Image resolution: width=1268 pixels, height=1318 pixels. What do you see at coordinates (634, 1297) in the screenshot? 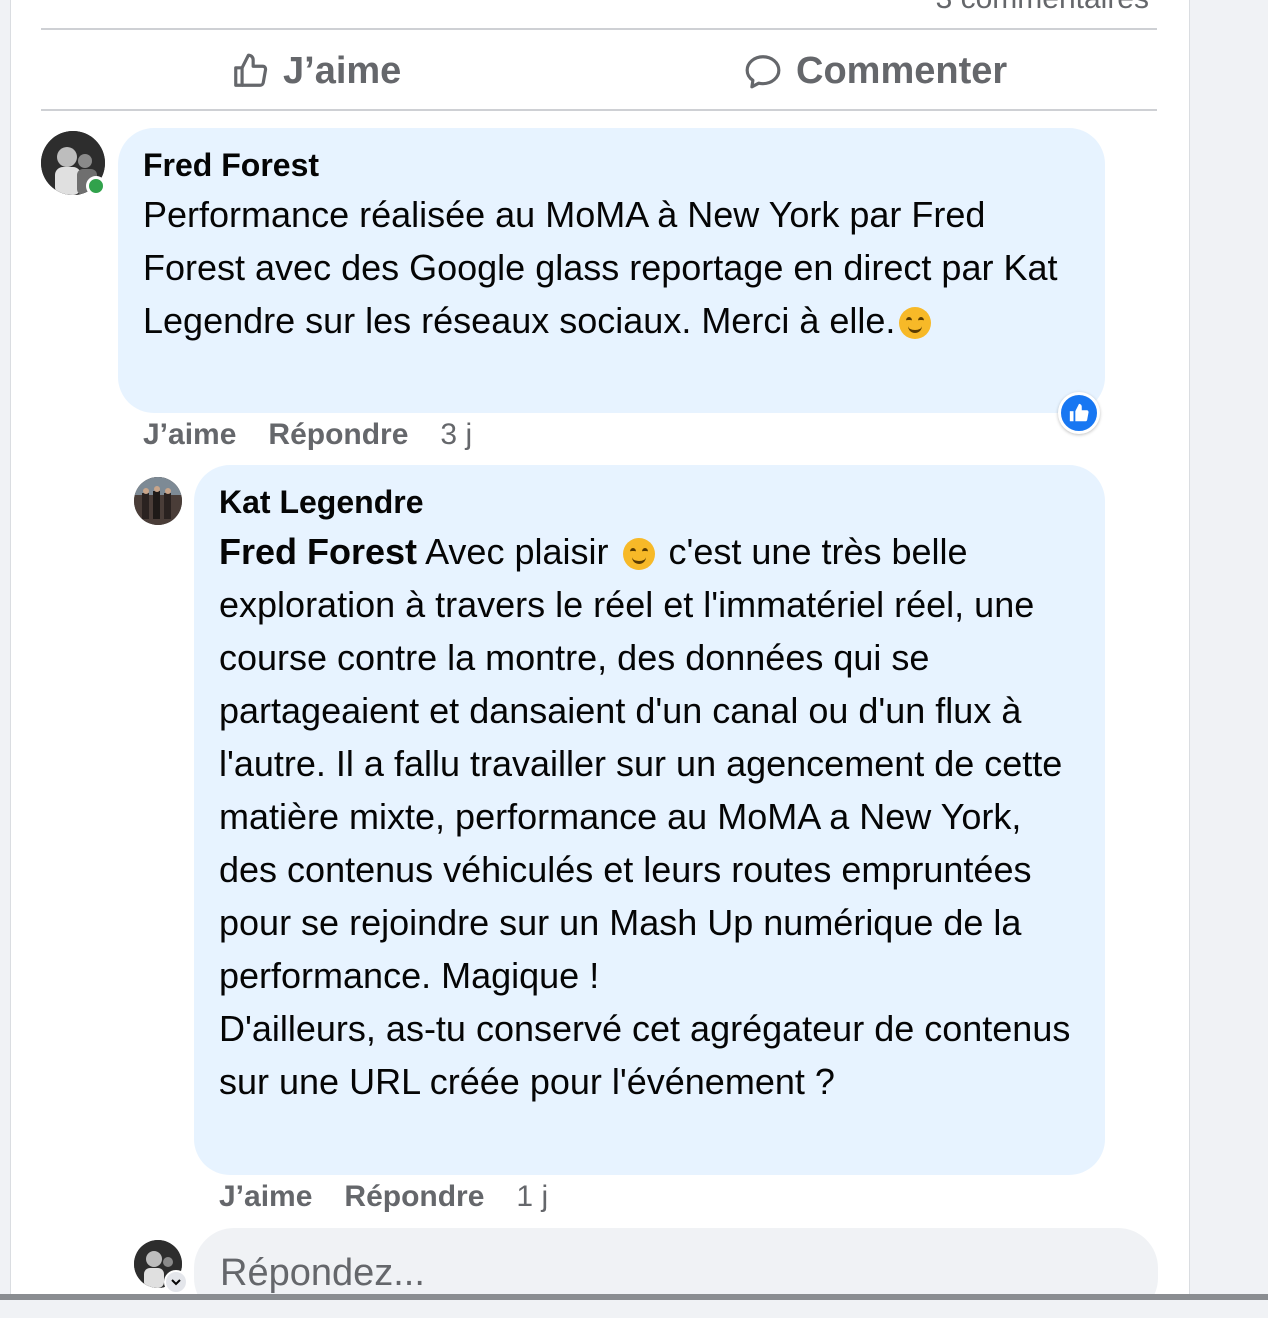
I see `window-bottom-edge` at bounding box center [634, 1297].